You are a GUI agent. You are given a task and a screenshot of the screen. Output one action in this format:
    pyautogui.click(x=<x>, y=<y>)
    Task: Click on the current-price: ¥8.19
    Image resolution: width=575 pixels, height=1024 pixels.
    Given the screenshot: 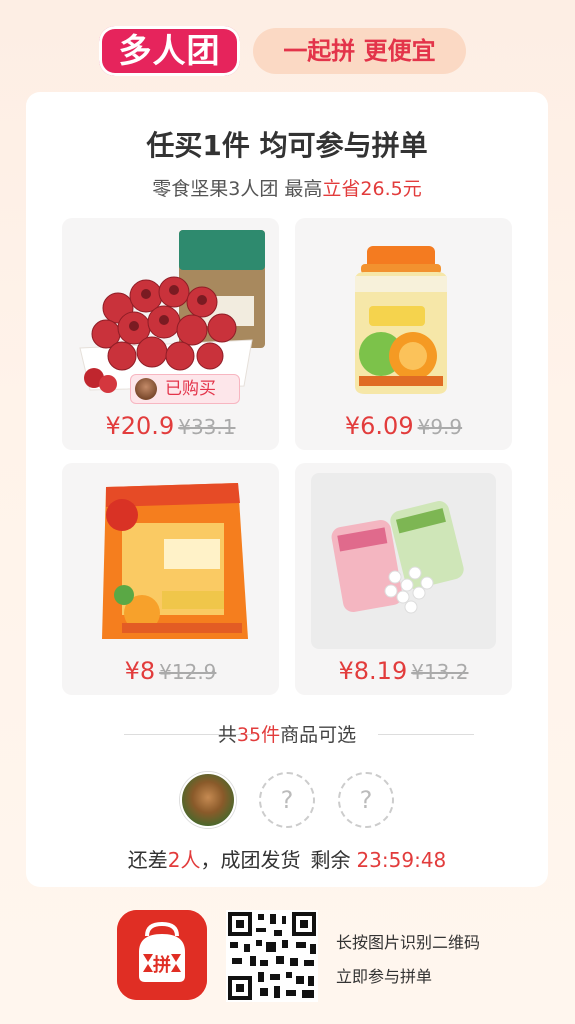 What is the action you would take?
    pyautogui.click(x=373, y=671)
    